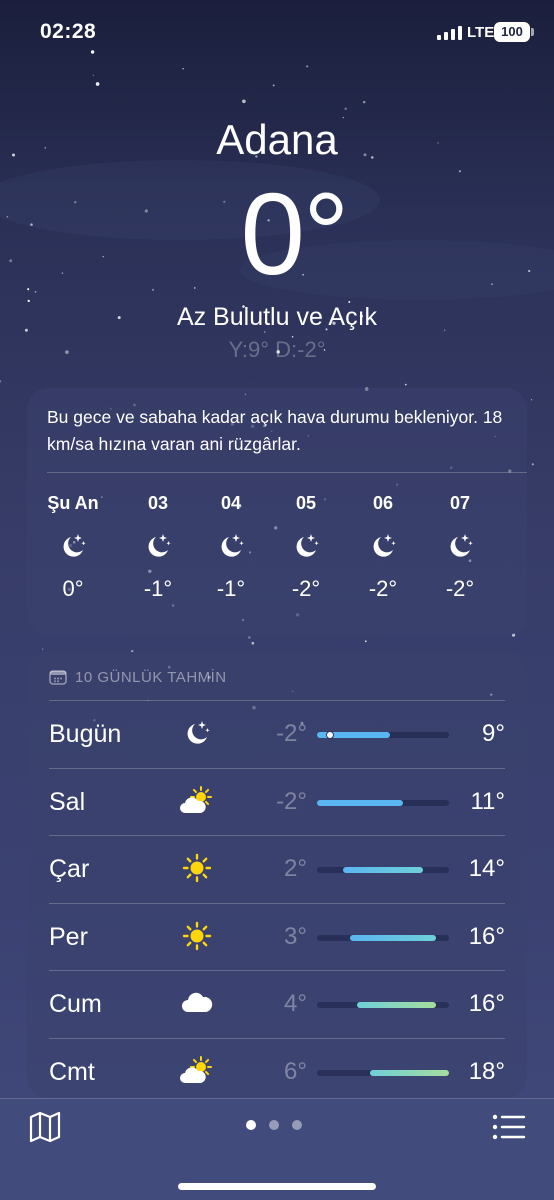 This screenshot has width=554, height=1200. Describe the element at coordinates (69, 869) in the screenshot. I see `day-name: Çar` at that location.